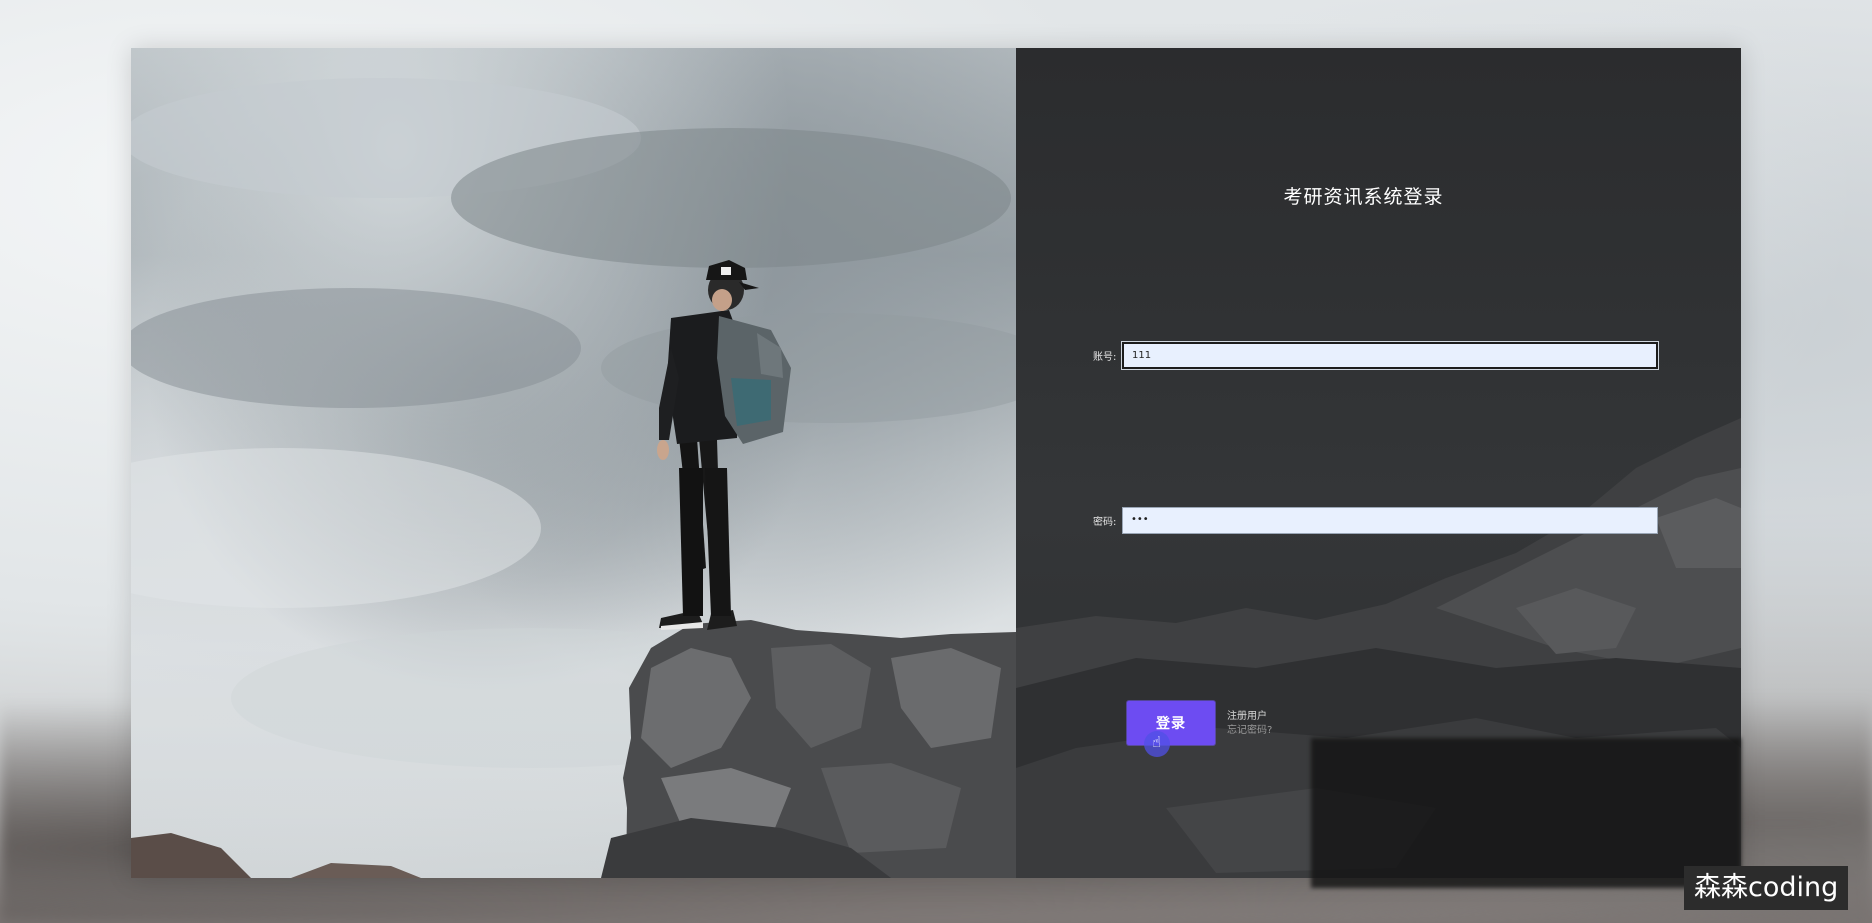 This screenshot has height=923, width=1872. Describe the element at coordinates (1249, 731) in the screenshot. I see `forgot-password-link: 忘记密码?` at that location.